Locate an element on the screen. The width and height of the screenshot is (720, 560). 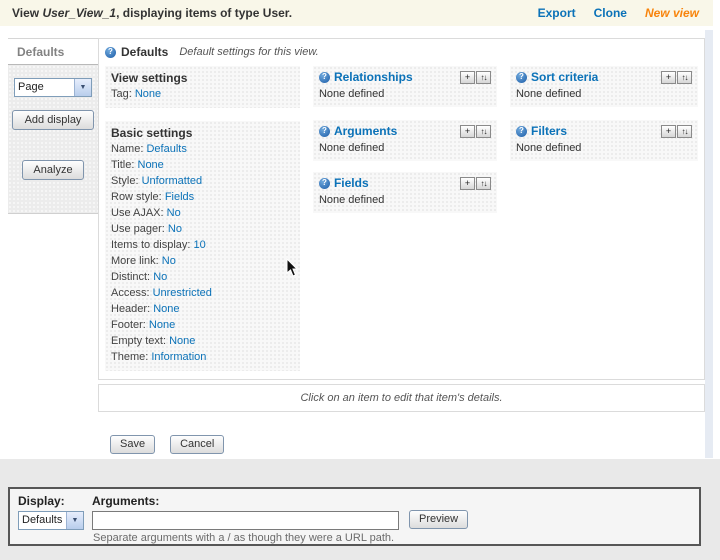
access-value-link: Unrestricted is located at coordinates (182, 293).